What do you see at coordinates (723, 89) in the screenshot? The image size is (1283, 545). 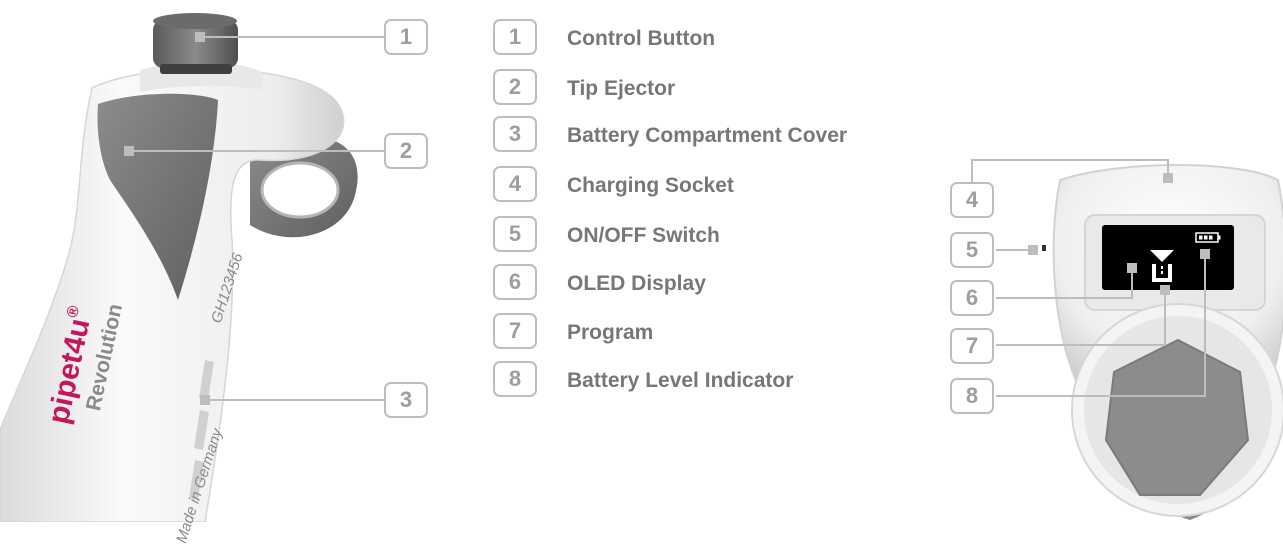 I see `legend-item-tip-ejector: 2 Tip Ejector` at bounding box center [723, 89].